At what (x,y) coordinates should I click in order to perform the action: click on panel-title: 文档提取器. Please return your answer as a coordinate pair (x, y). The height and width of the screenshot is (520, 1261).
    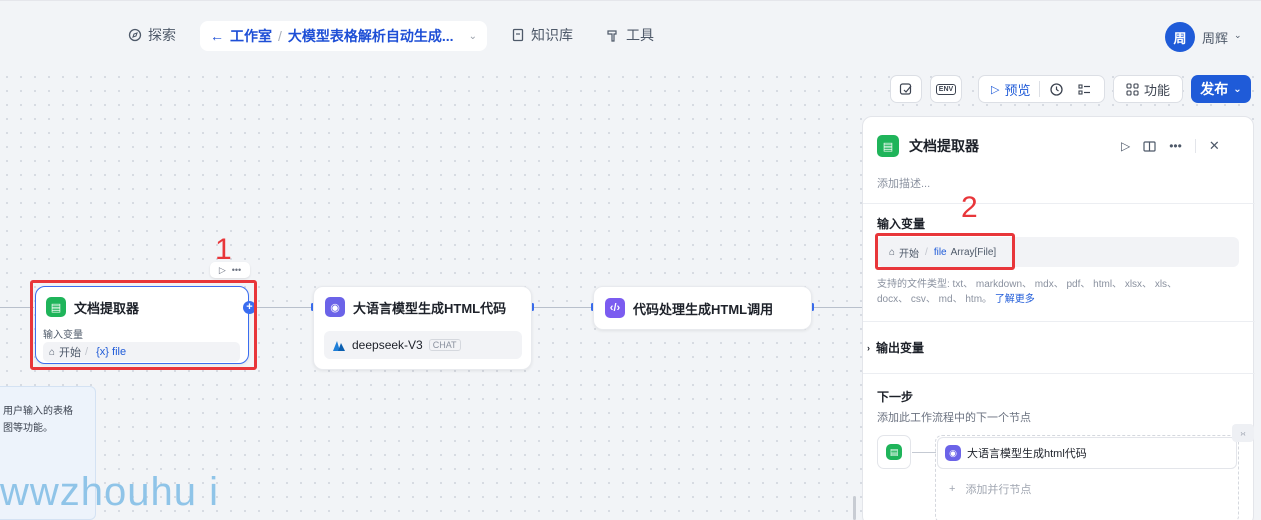
    Looking at the image, I should click on (944, 146).